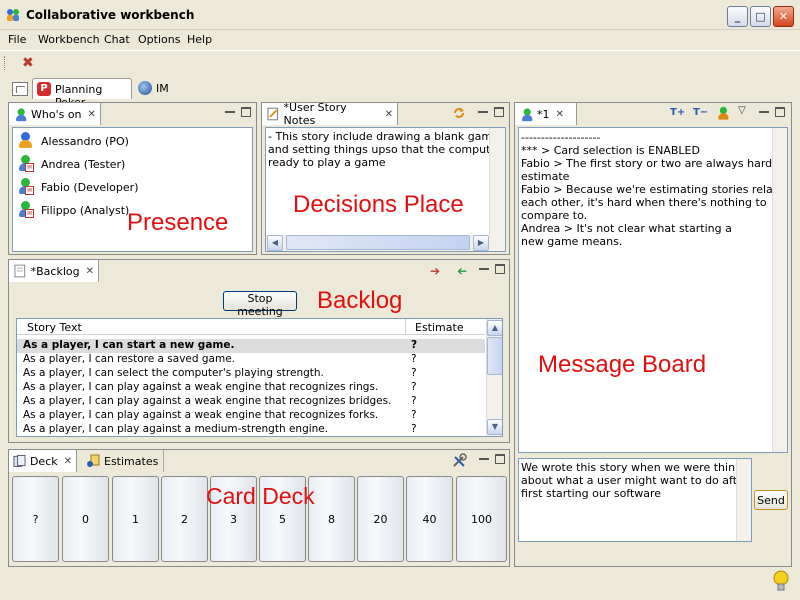  What do you see at coordinates (259, 461) in the screenshot?
I see `view-header: Deck ✕ Estimates` at bounding box center [259, 461].